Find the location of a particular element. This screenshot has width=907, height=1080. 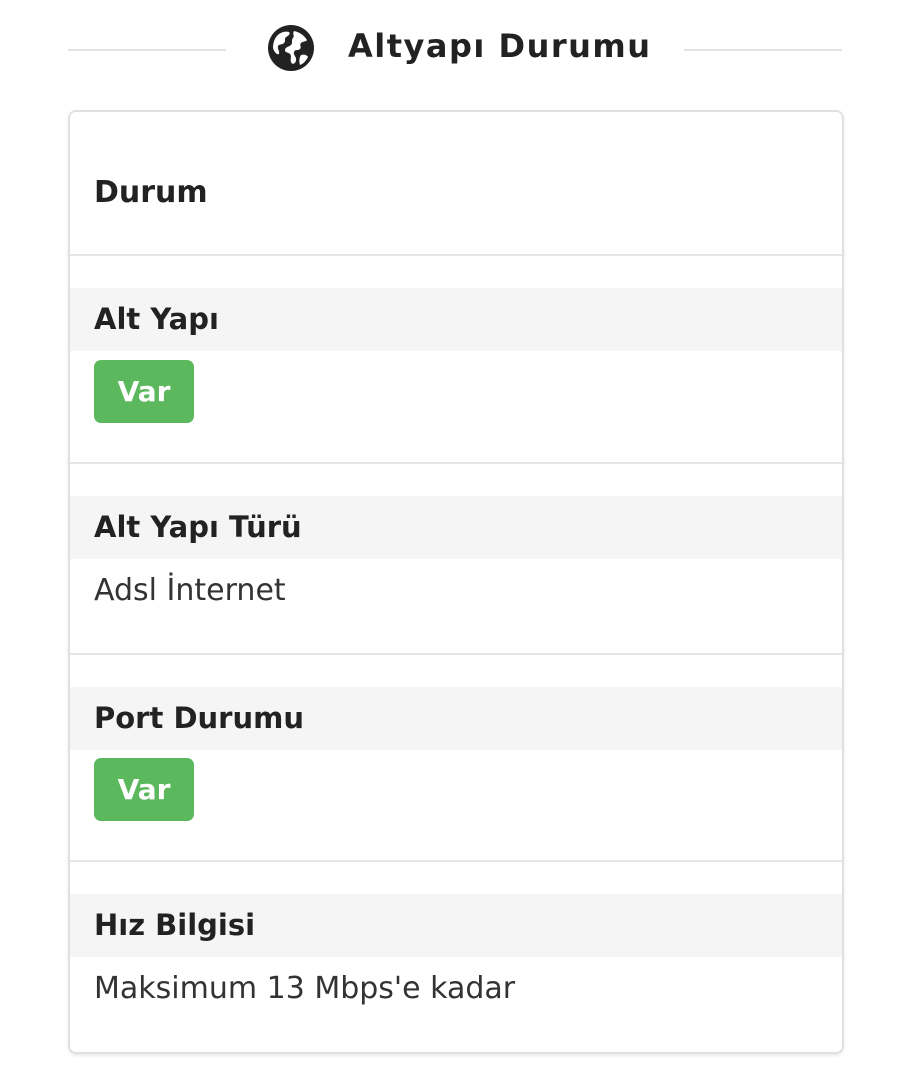

section-value: Maksimum 13 Mbps'e kadar is located at coordinates (305, 988).